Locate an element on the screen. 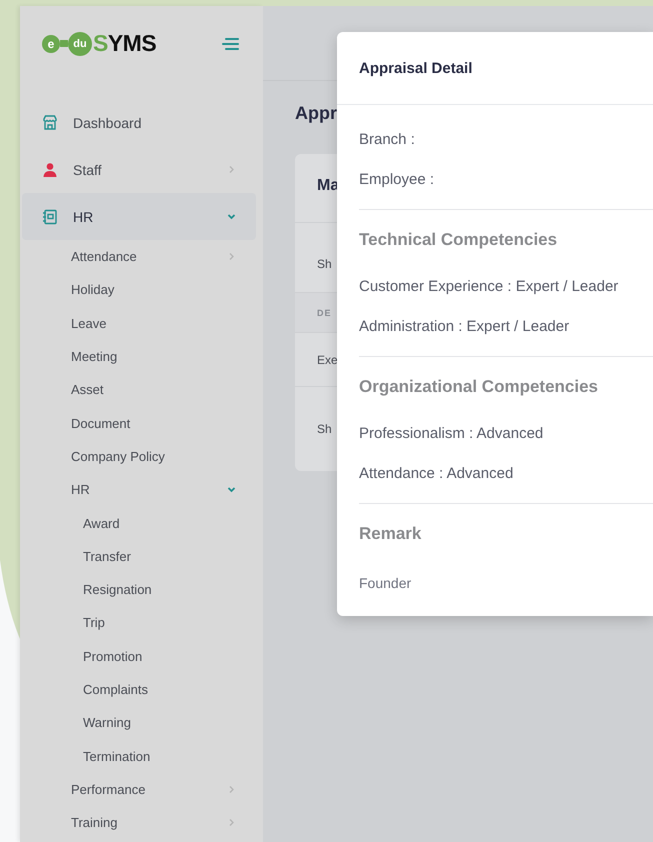 This screenshot has height=842, width=653. detail-text: Professionalism : Advanced is located at coordinates (451, 434).